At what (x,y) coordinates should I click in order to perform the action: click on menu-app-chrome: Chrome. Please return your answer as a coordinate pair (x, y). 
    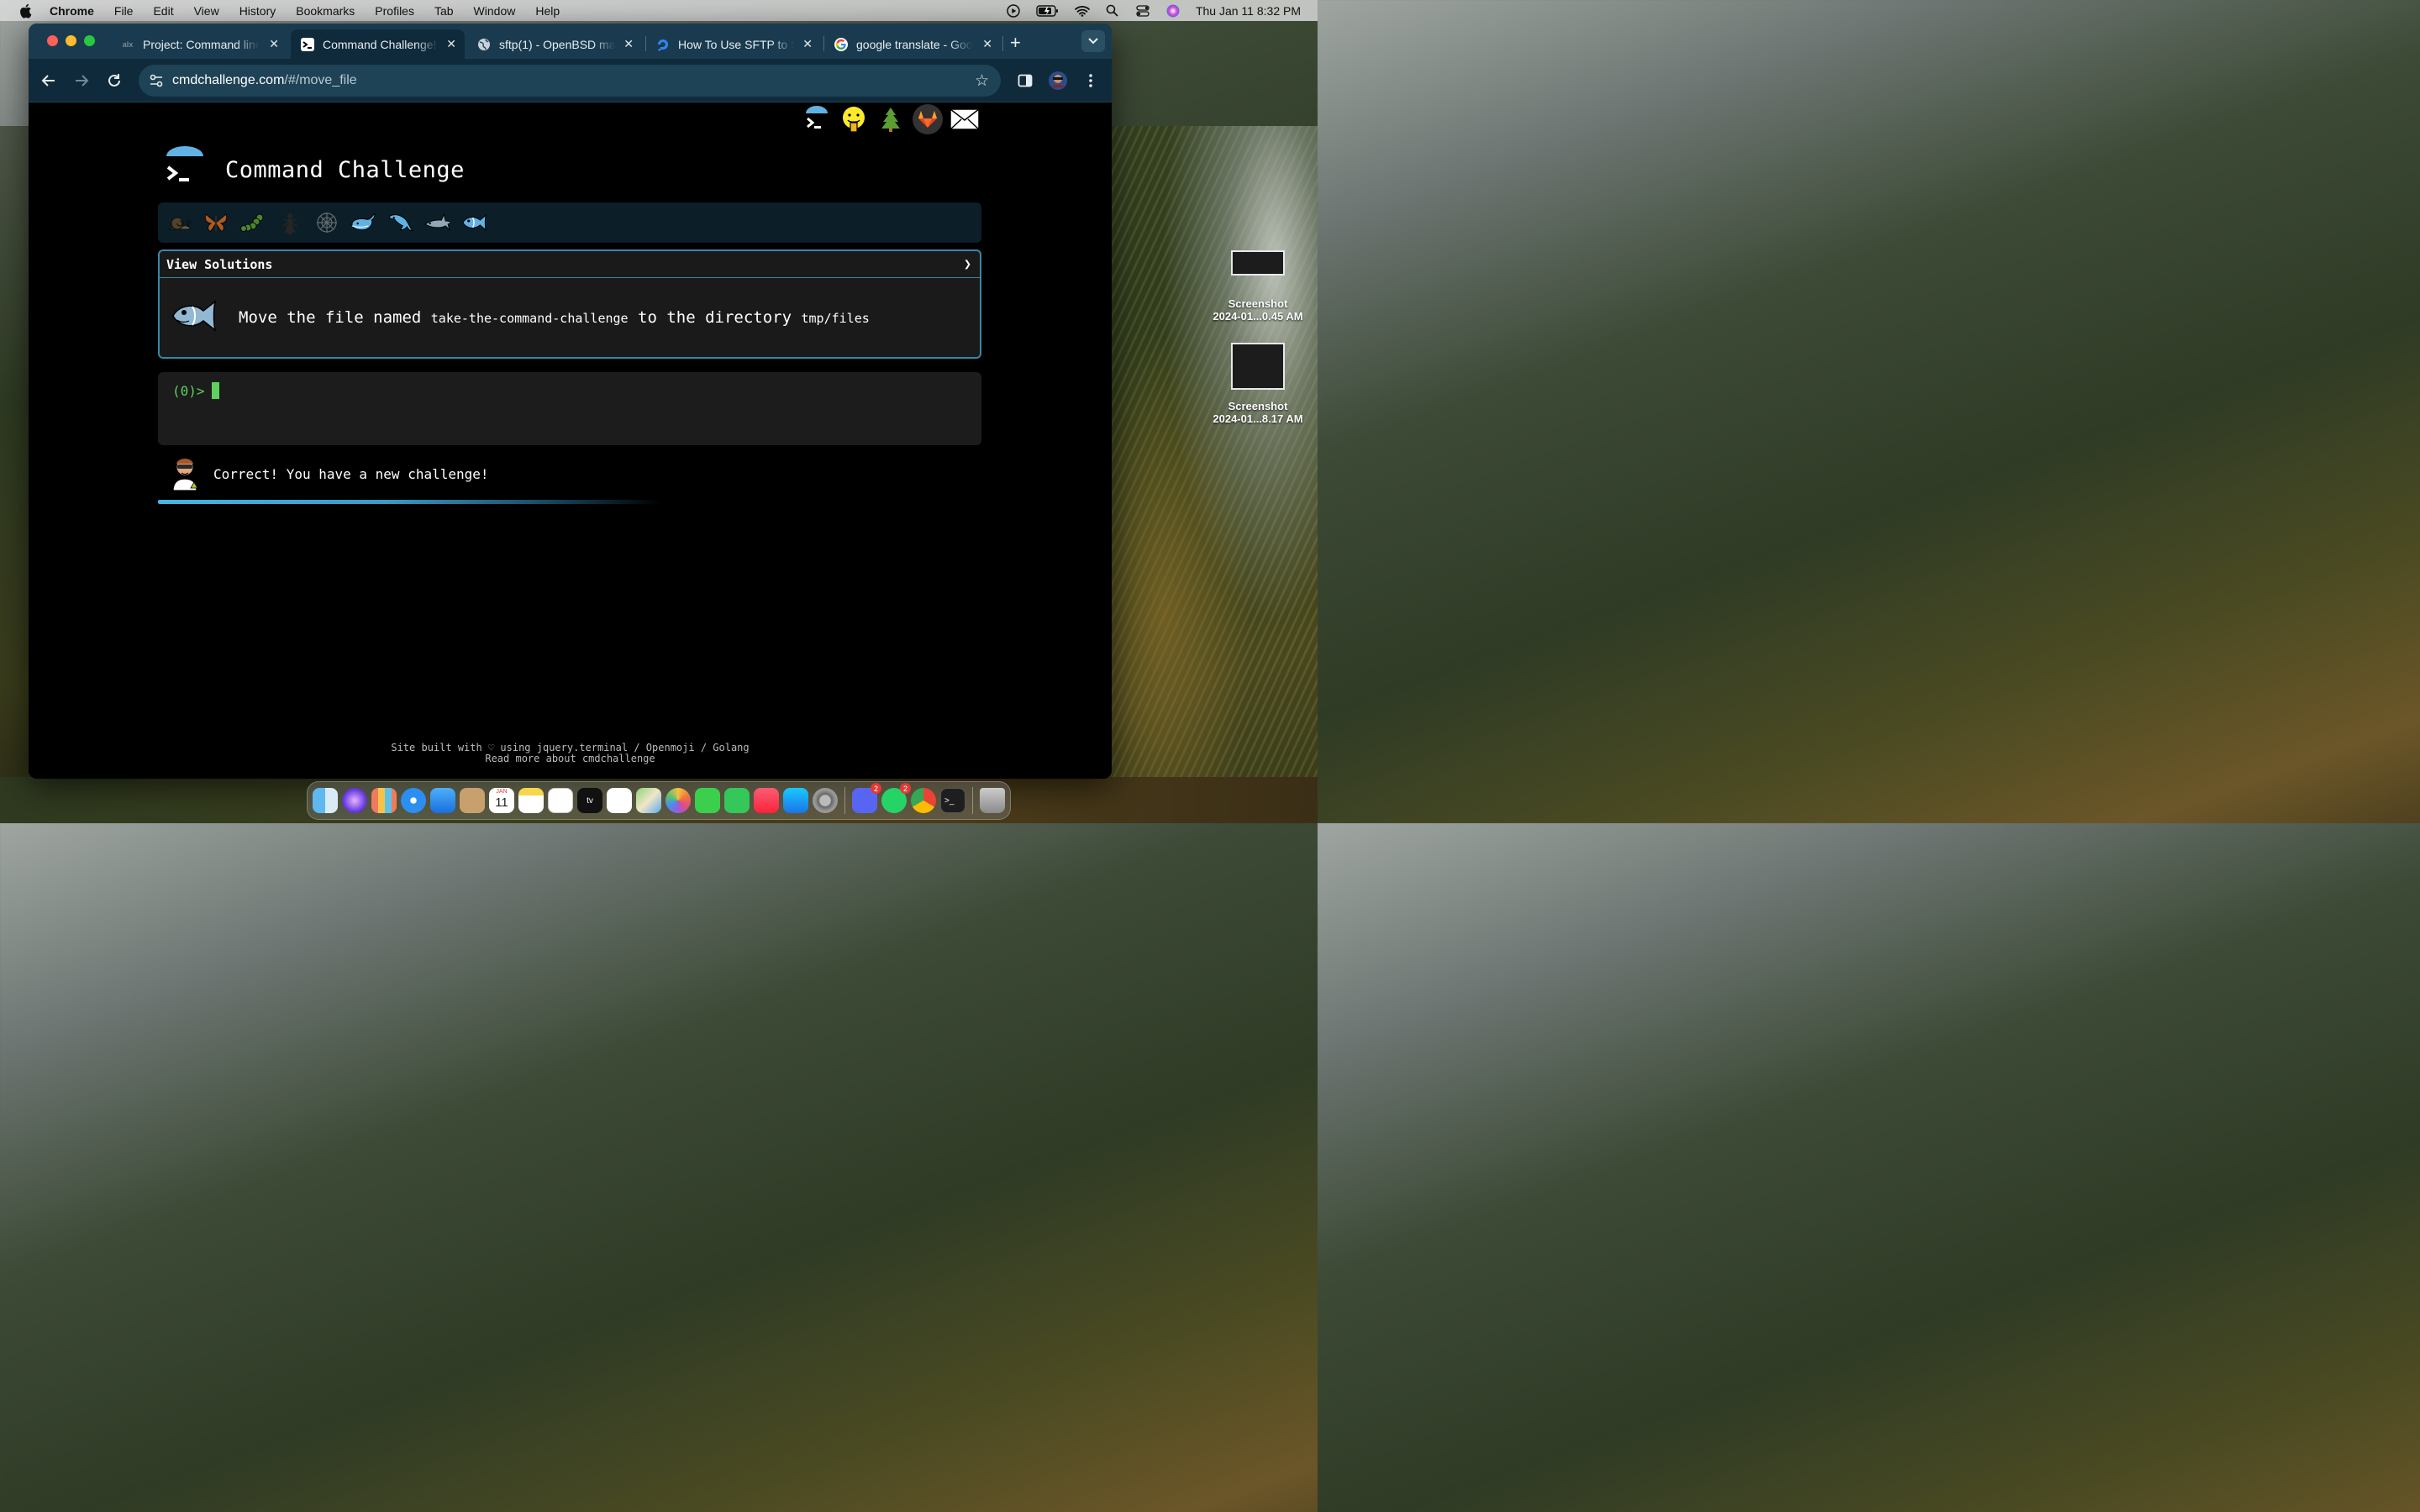
    Looking at the image, I should click on (72, 11).